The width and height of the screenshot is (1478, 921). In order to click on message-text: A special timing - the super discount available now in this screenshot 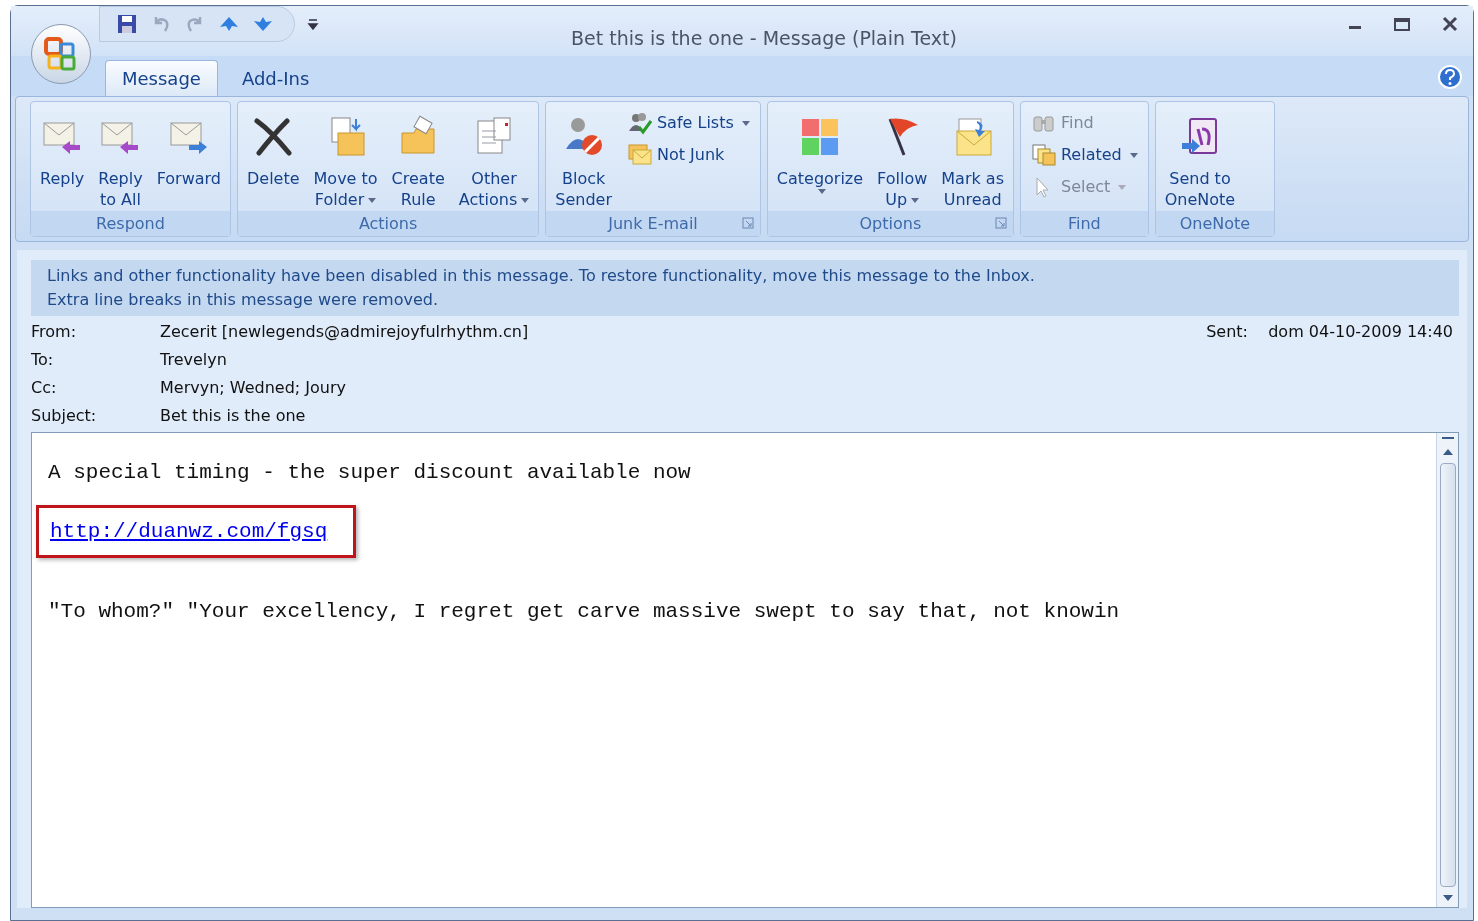, I will do `click(369, 473)`.